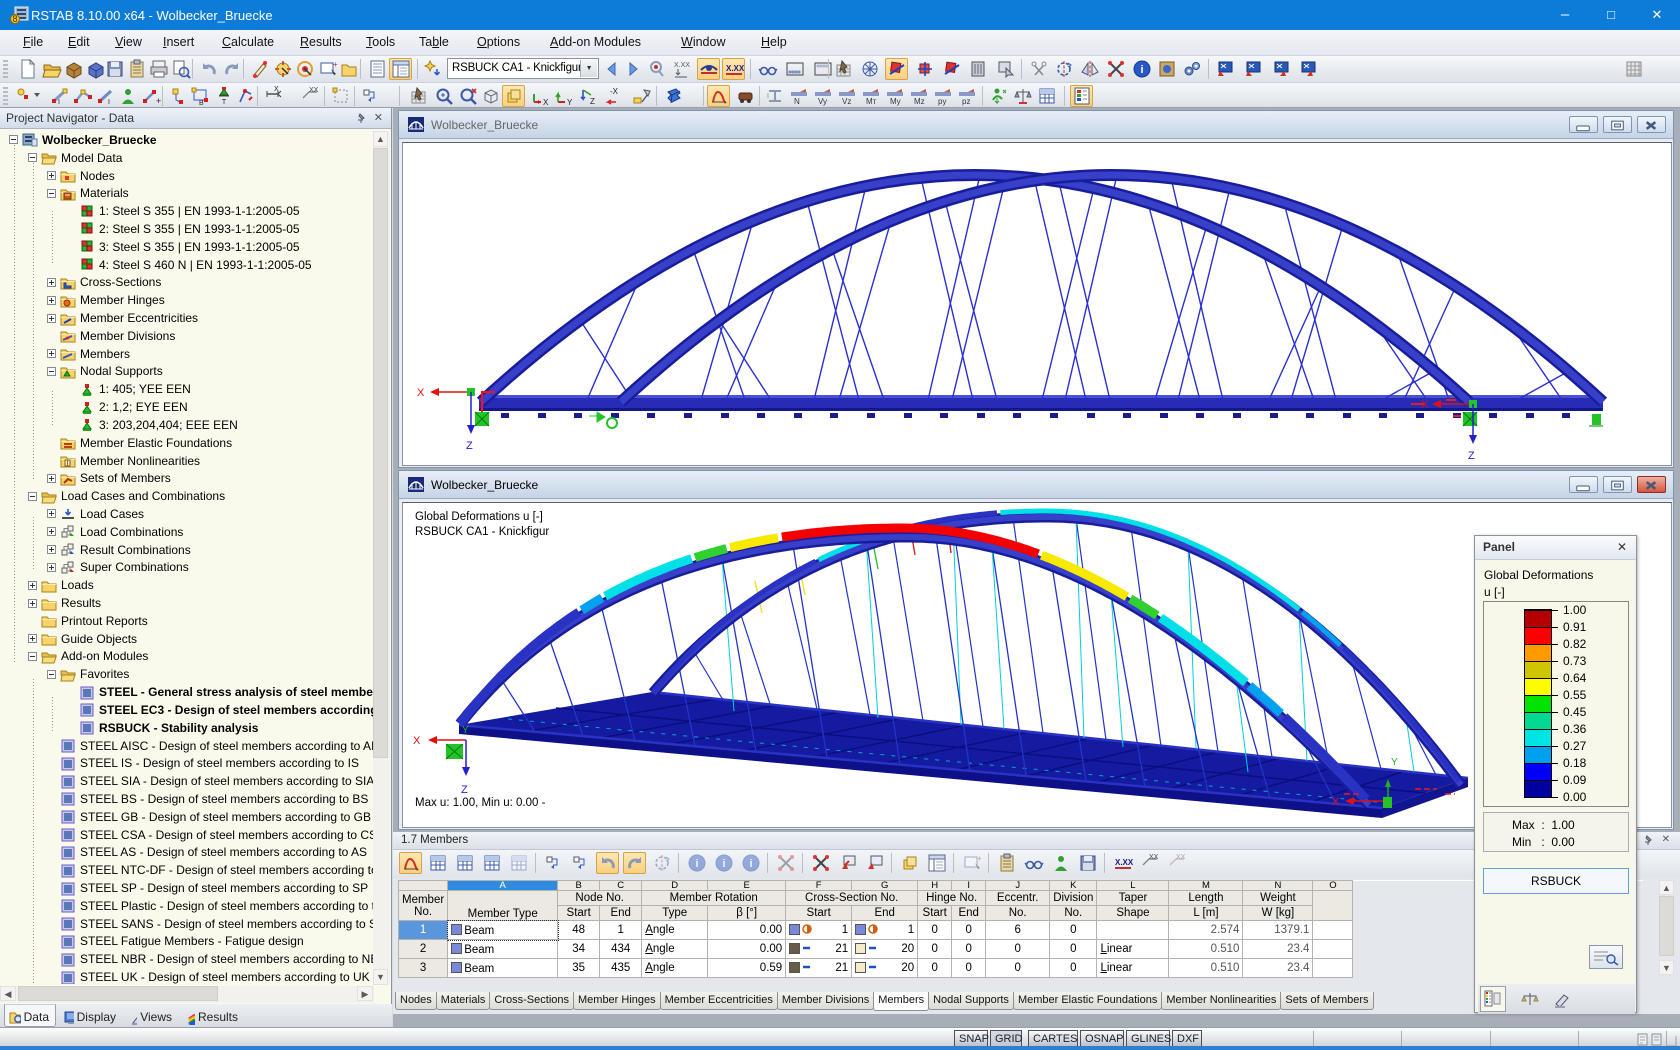  I want to click on svg-text: Max u: 1.00, Min u: 0.00 -, so click(480, 803).